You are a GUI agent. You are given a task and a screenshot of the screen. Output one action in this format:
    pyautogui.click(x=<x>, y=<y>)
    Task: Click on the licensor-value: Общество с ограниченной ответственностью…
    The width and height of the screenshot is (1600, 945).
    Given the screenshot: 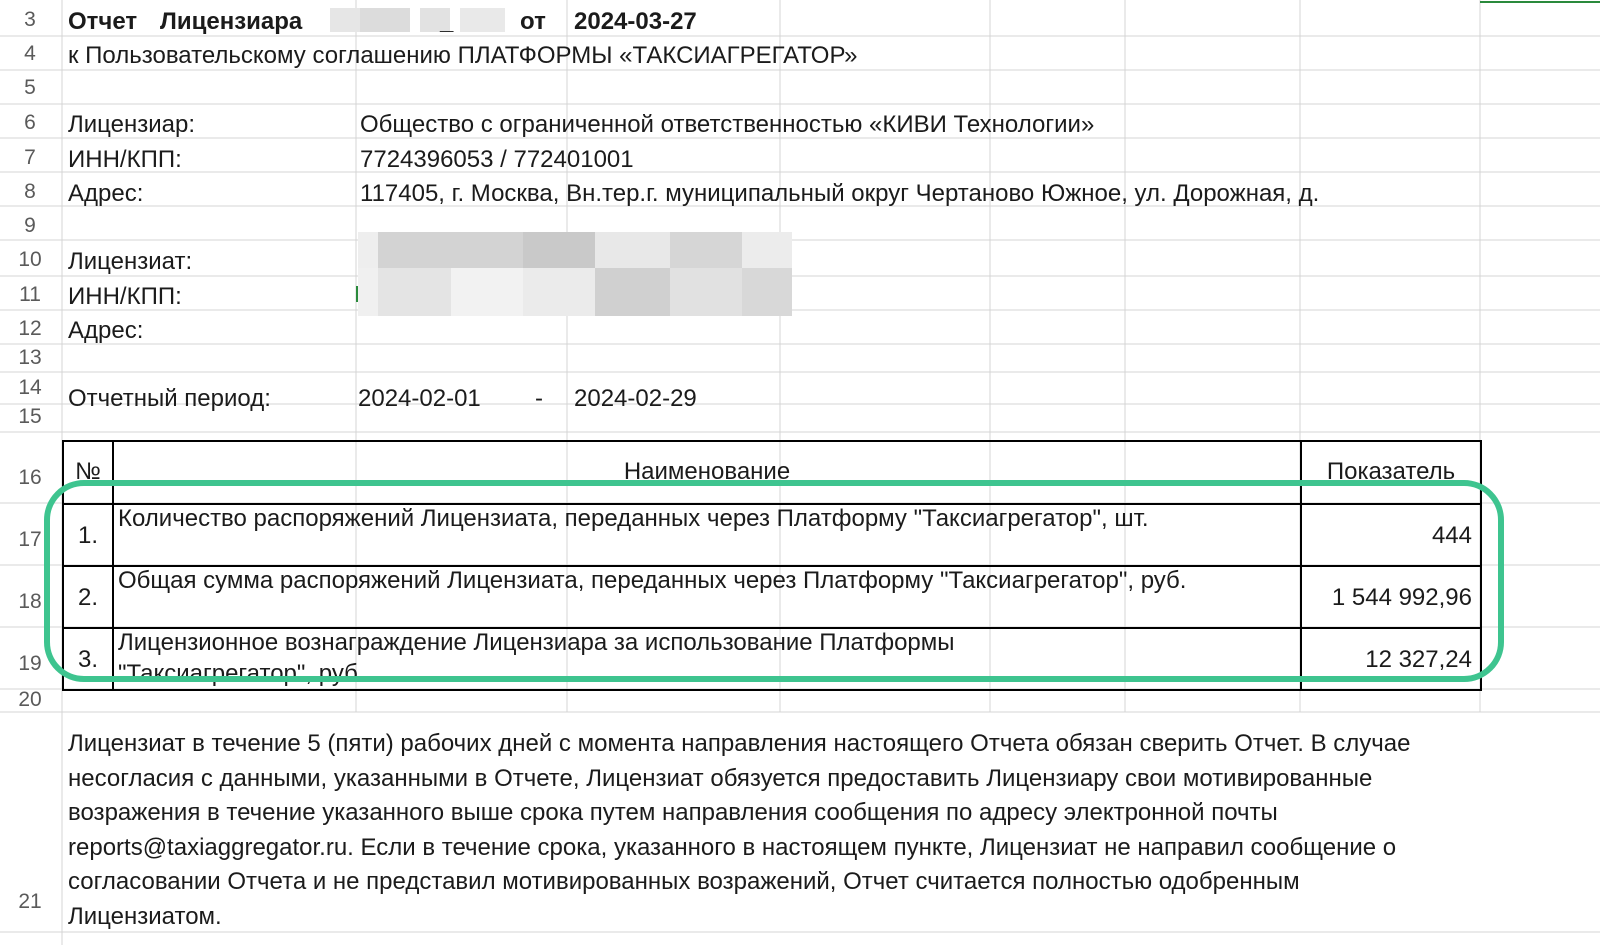 What is the action you would take?
    pyautogui.click(x=727, y=124)
    